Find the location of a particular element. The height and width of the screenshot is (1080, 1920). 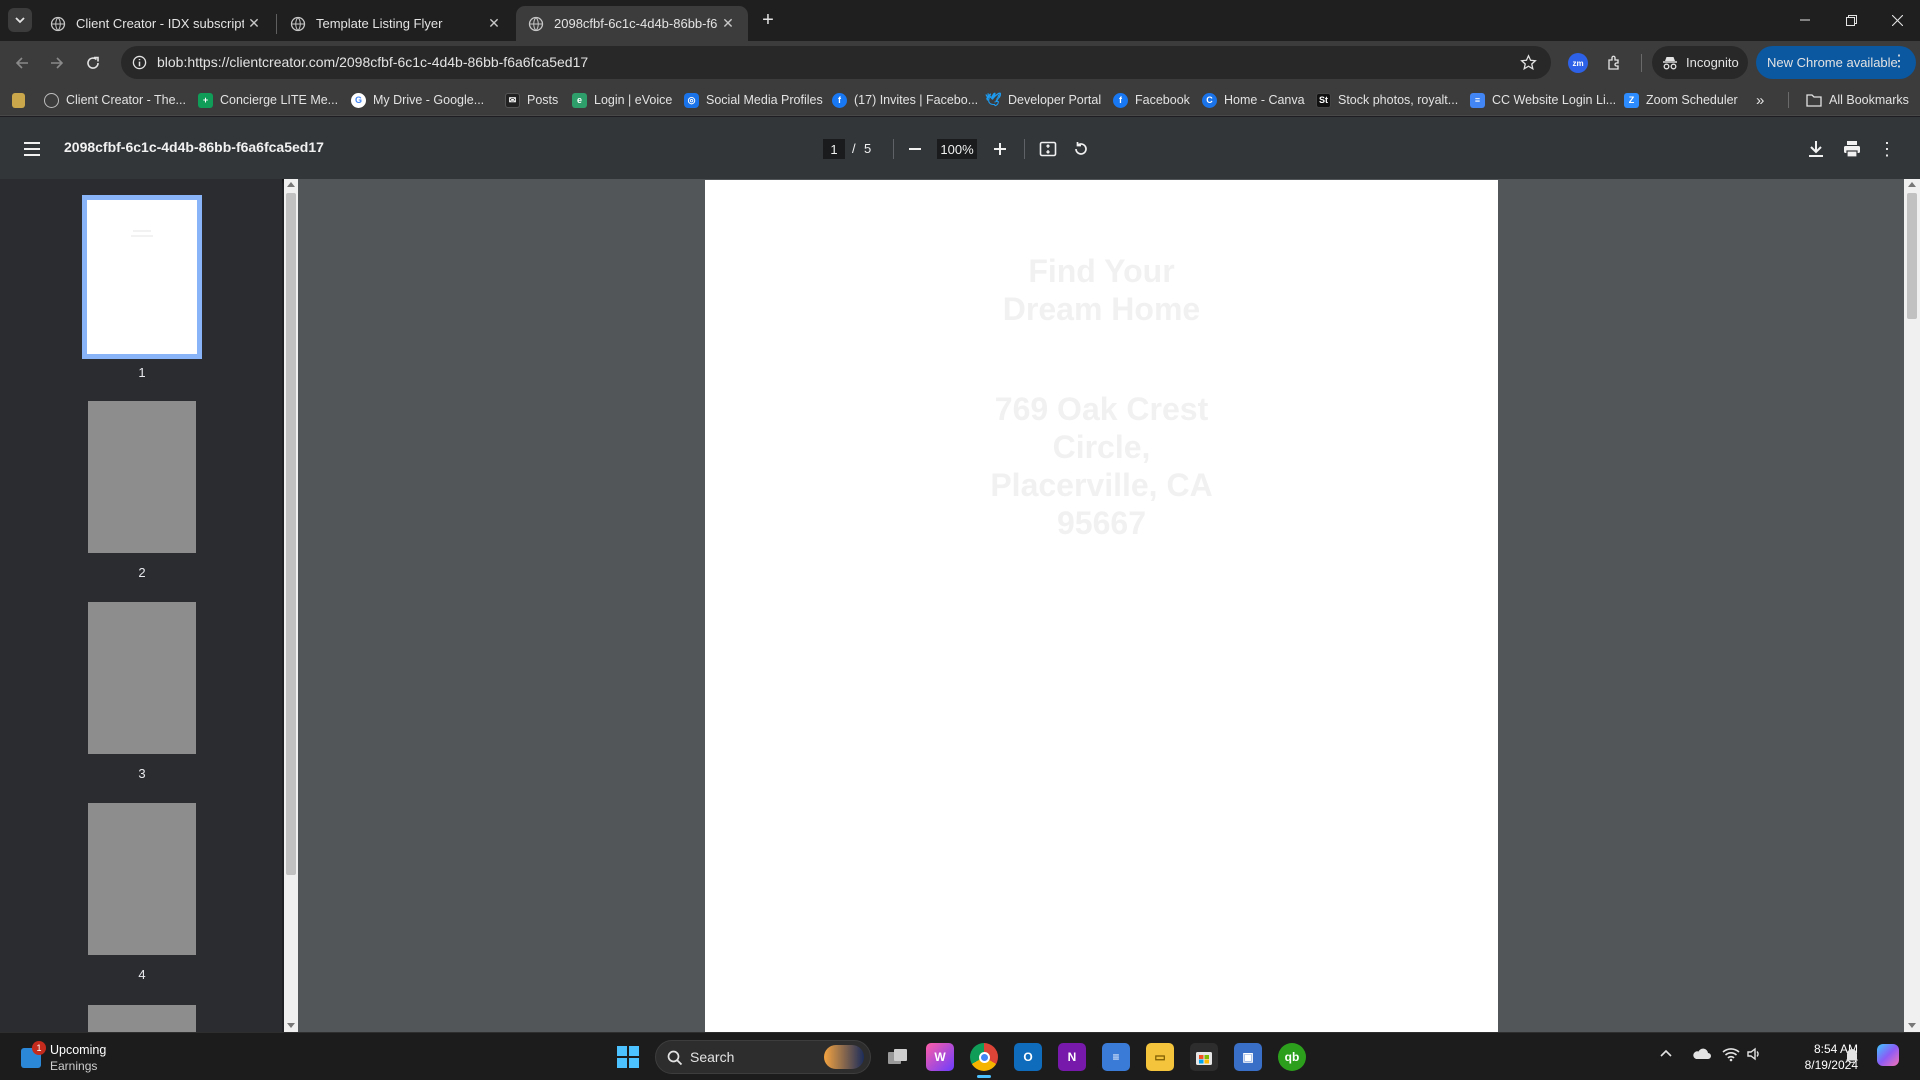

onenote-icon: N is located at coordinates (1072, 1057).